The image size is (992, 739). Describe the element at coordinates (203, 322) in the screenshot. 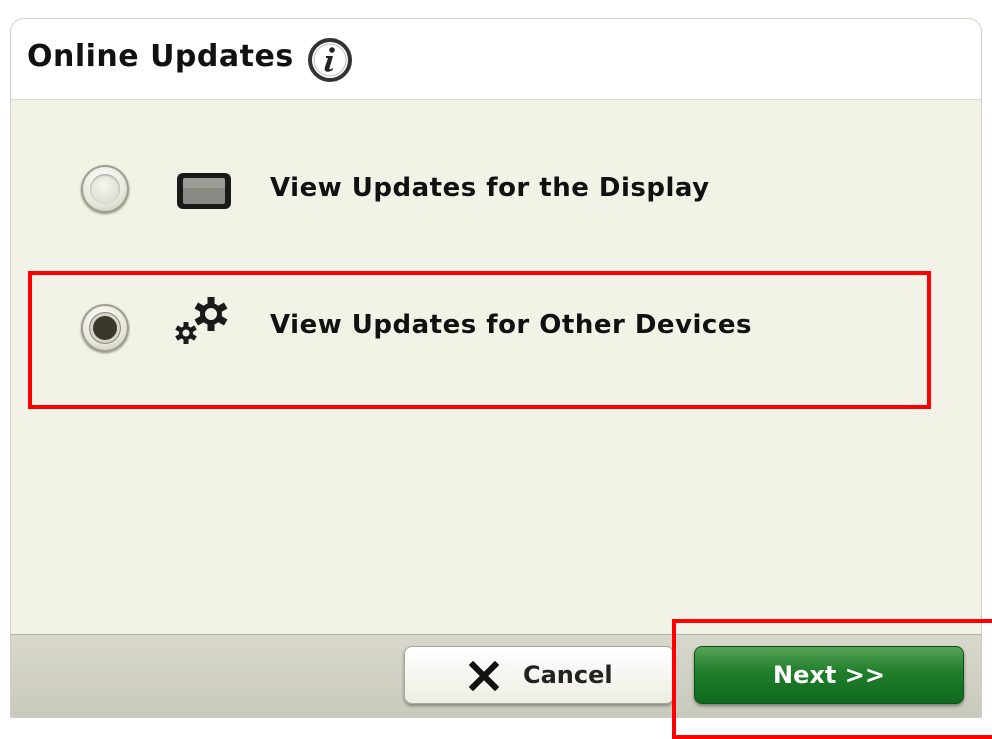

I see `gears-icon` at that location.